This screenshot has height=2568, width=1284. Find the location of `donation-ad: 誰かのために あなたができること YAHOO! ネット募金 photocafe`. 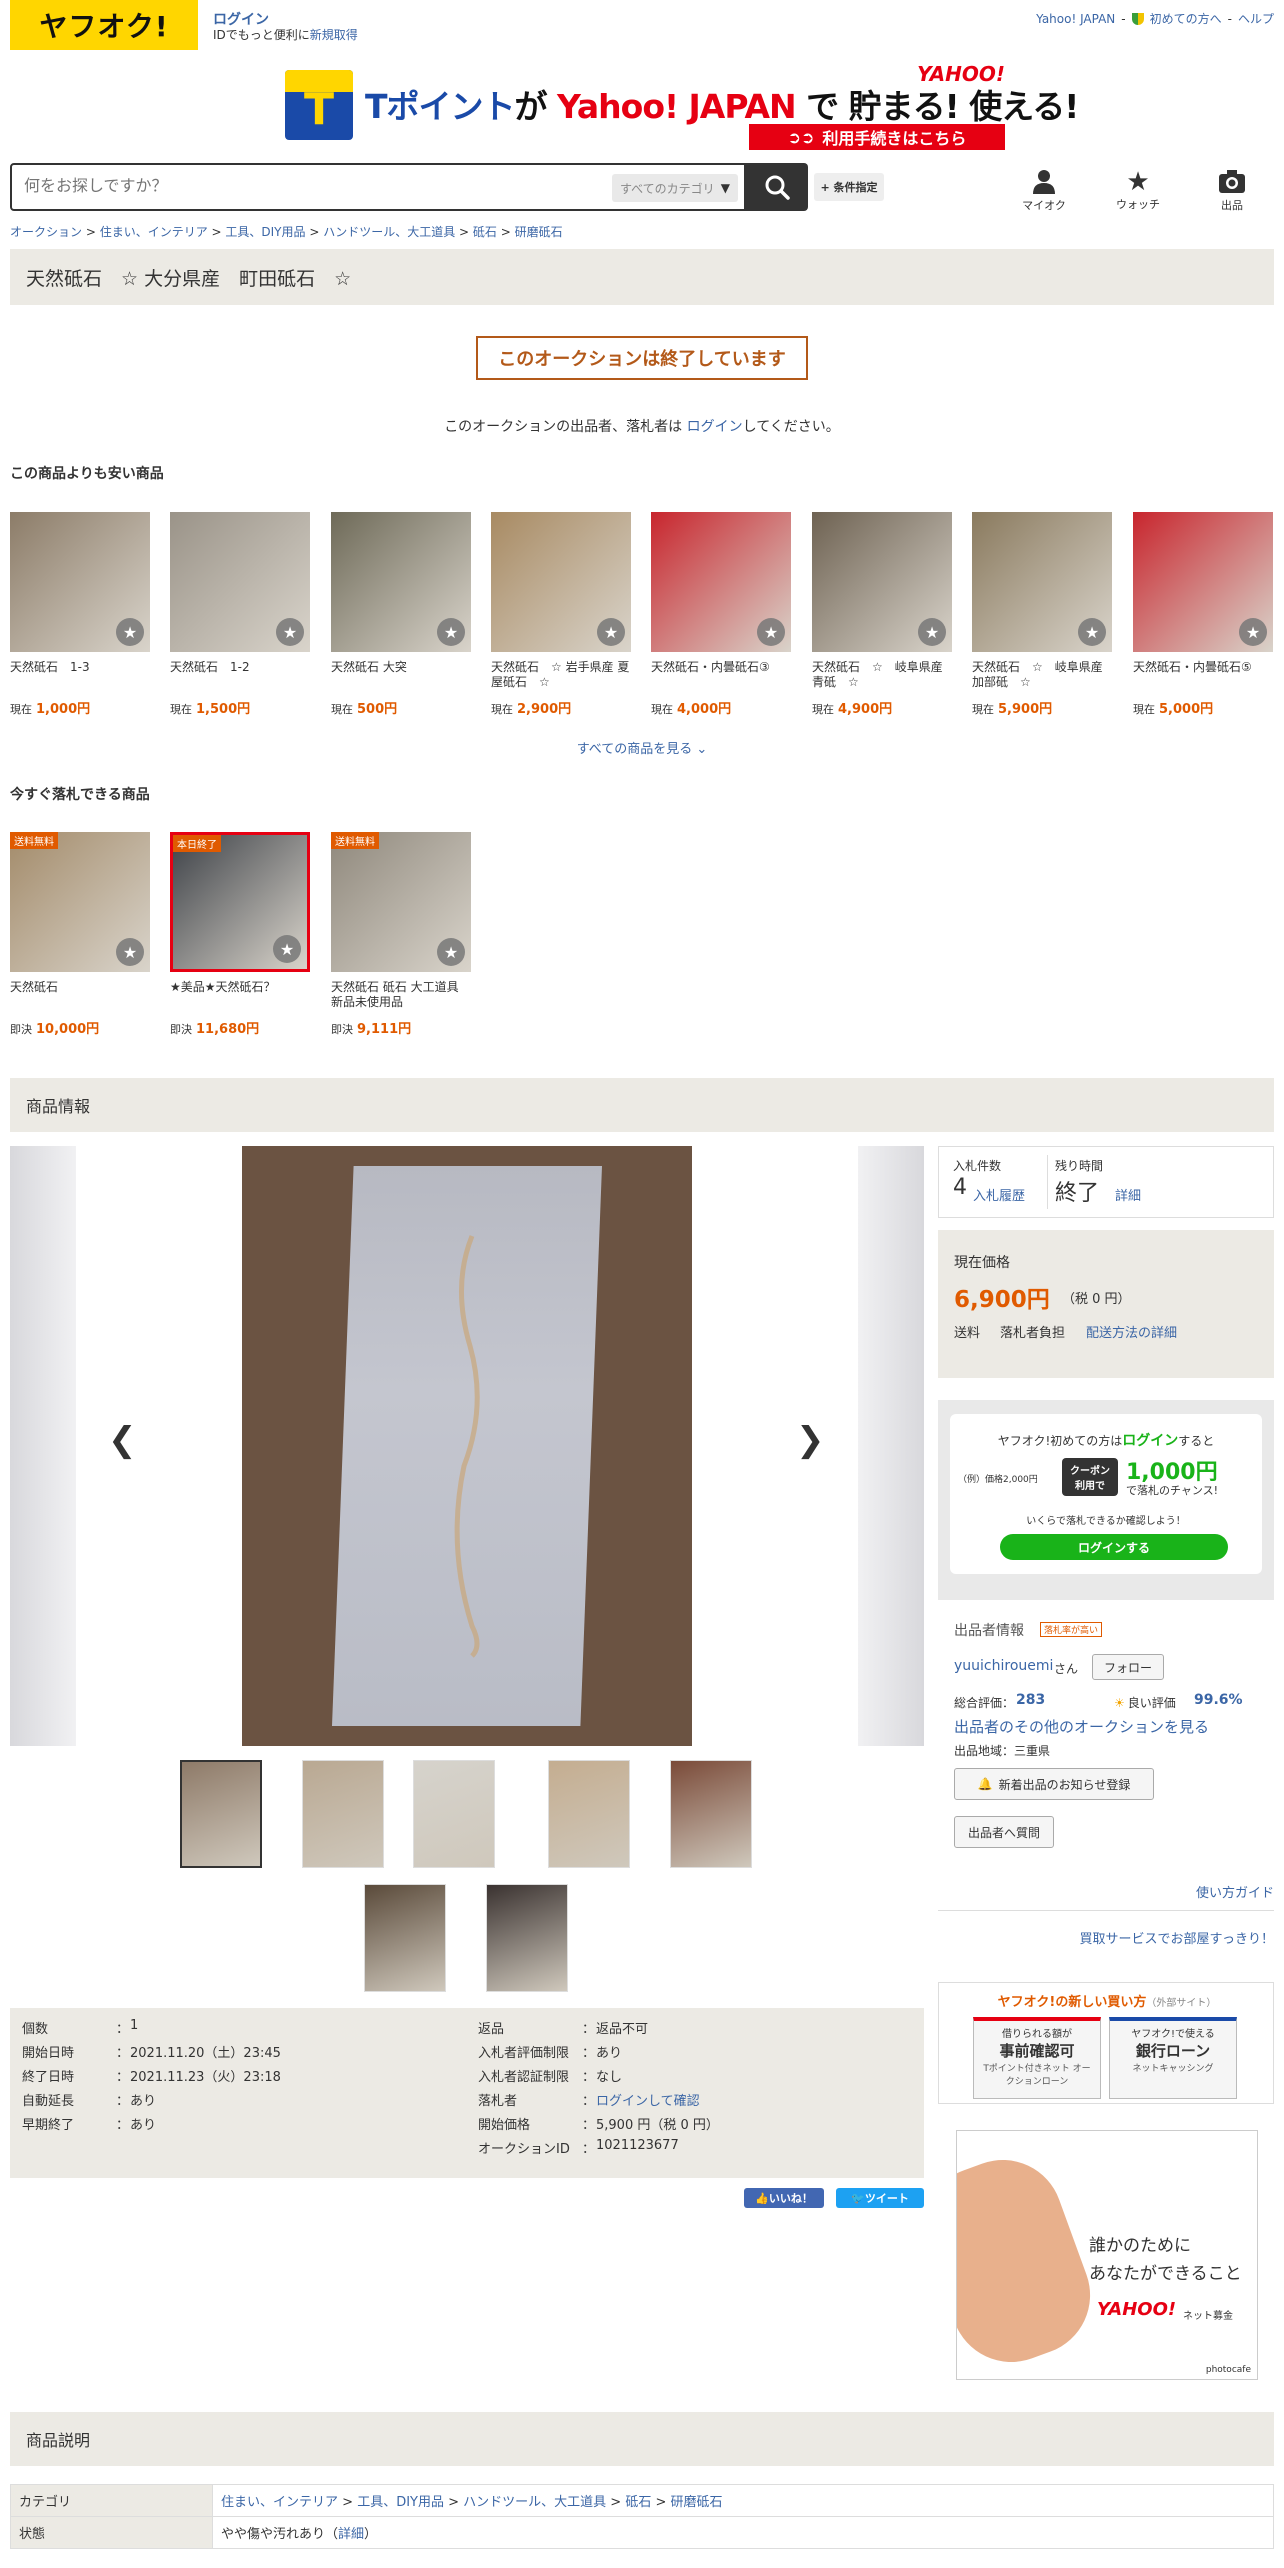

donation-ad: 誰かのために あなたができること YAHOO! ネット募金 photocafe is located at coordinates (1107, 2255).